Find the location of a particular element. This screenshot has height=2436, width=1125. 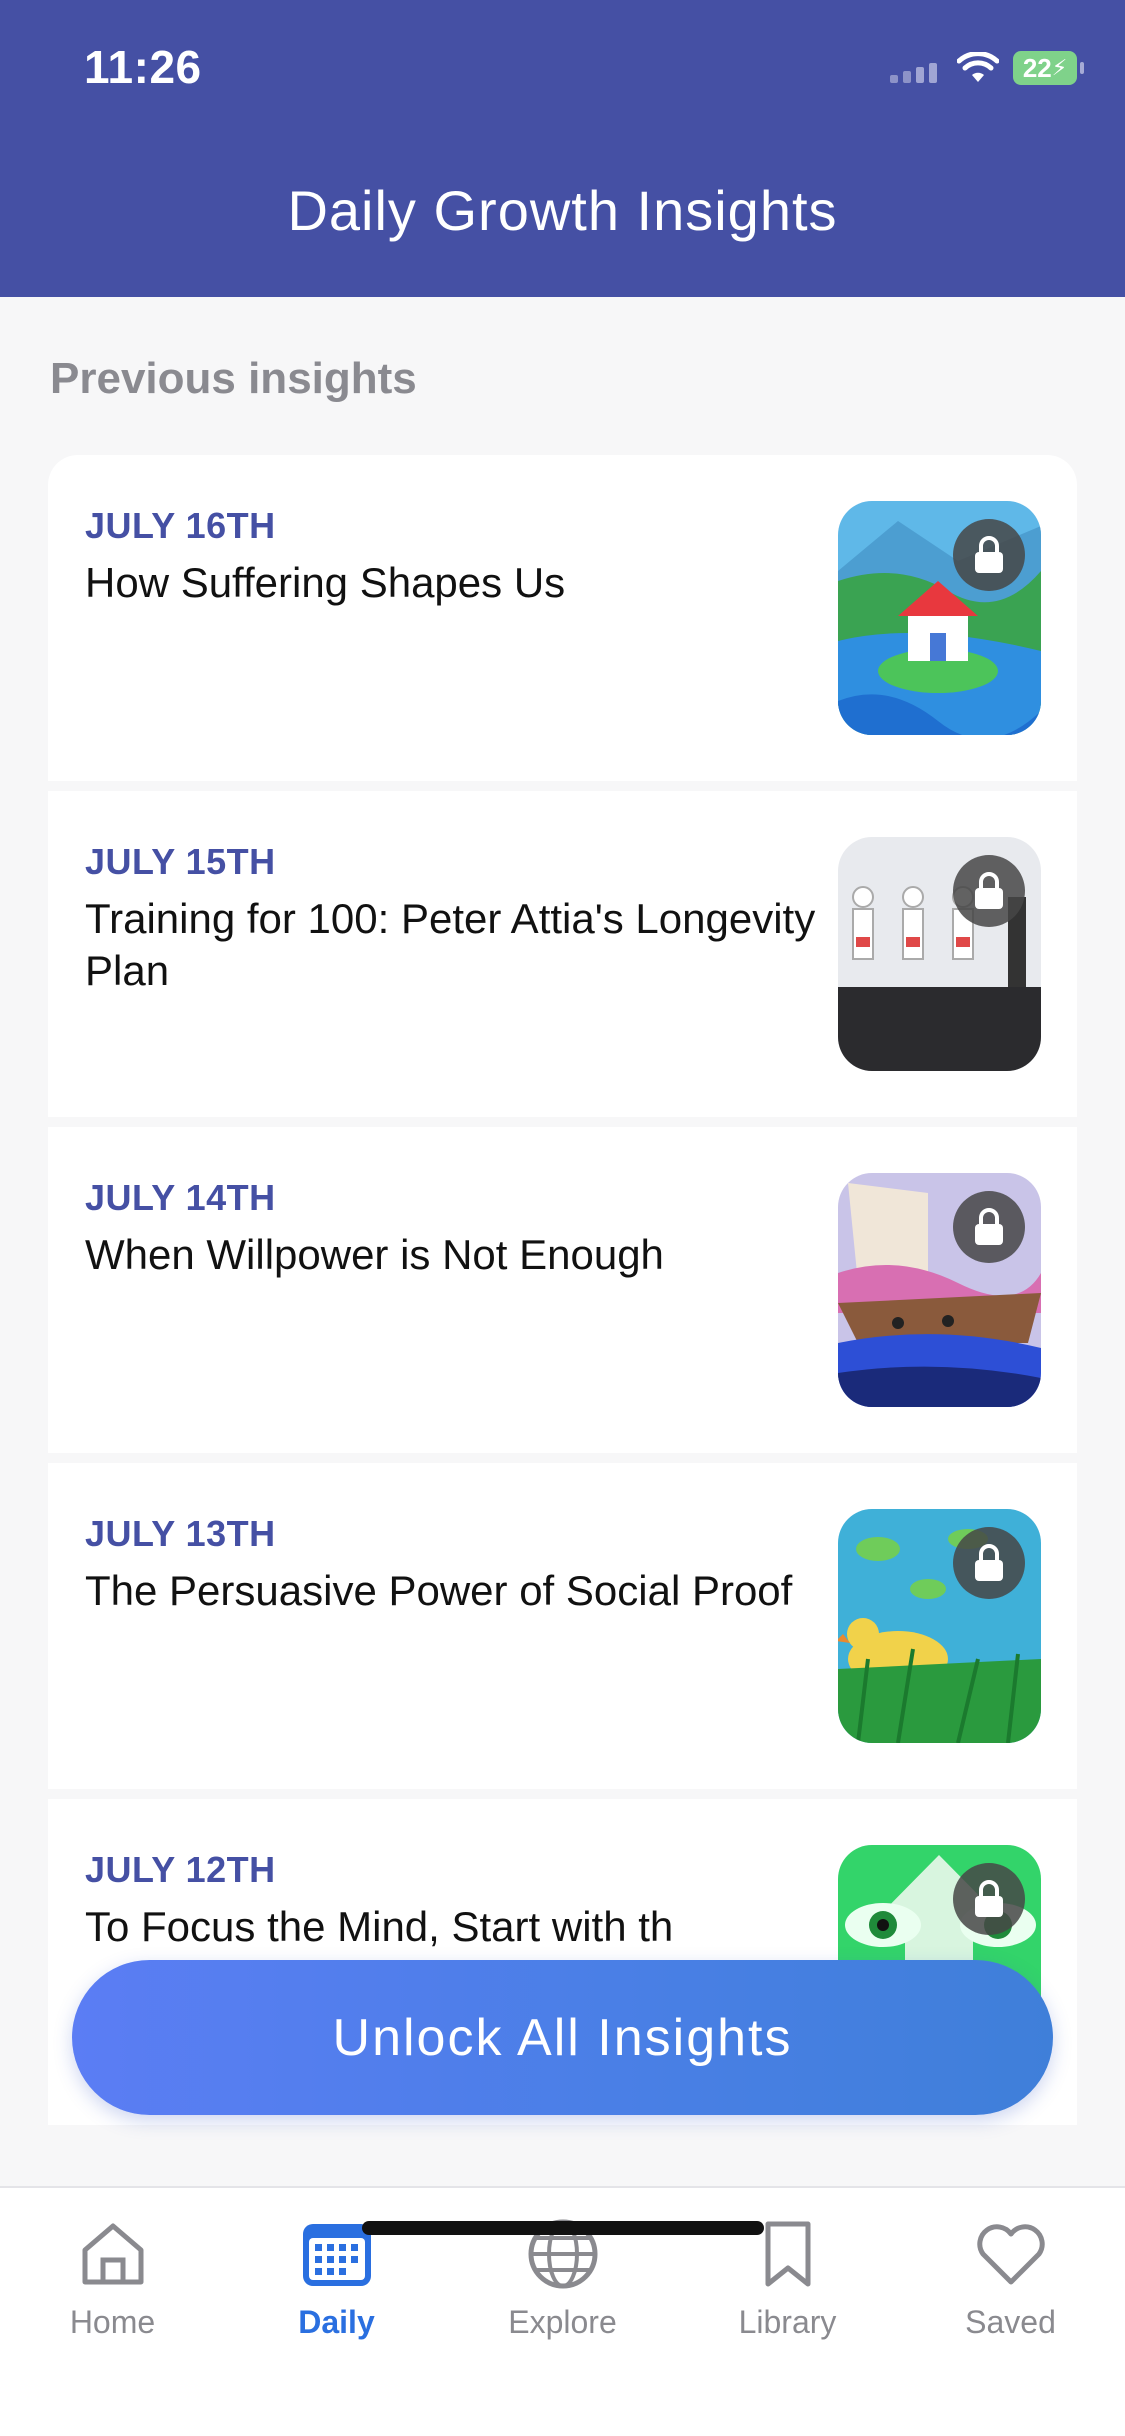

insight-date: JULY 14TH is located at coordinates (180, 1197).